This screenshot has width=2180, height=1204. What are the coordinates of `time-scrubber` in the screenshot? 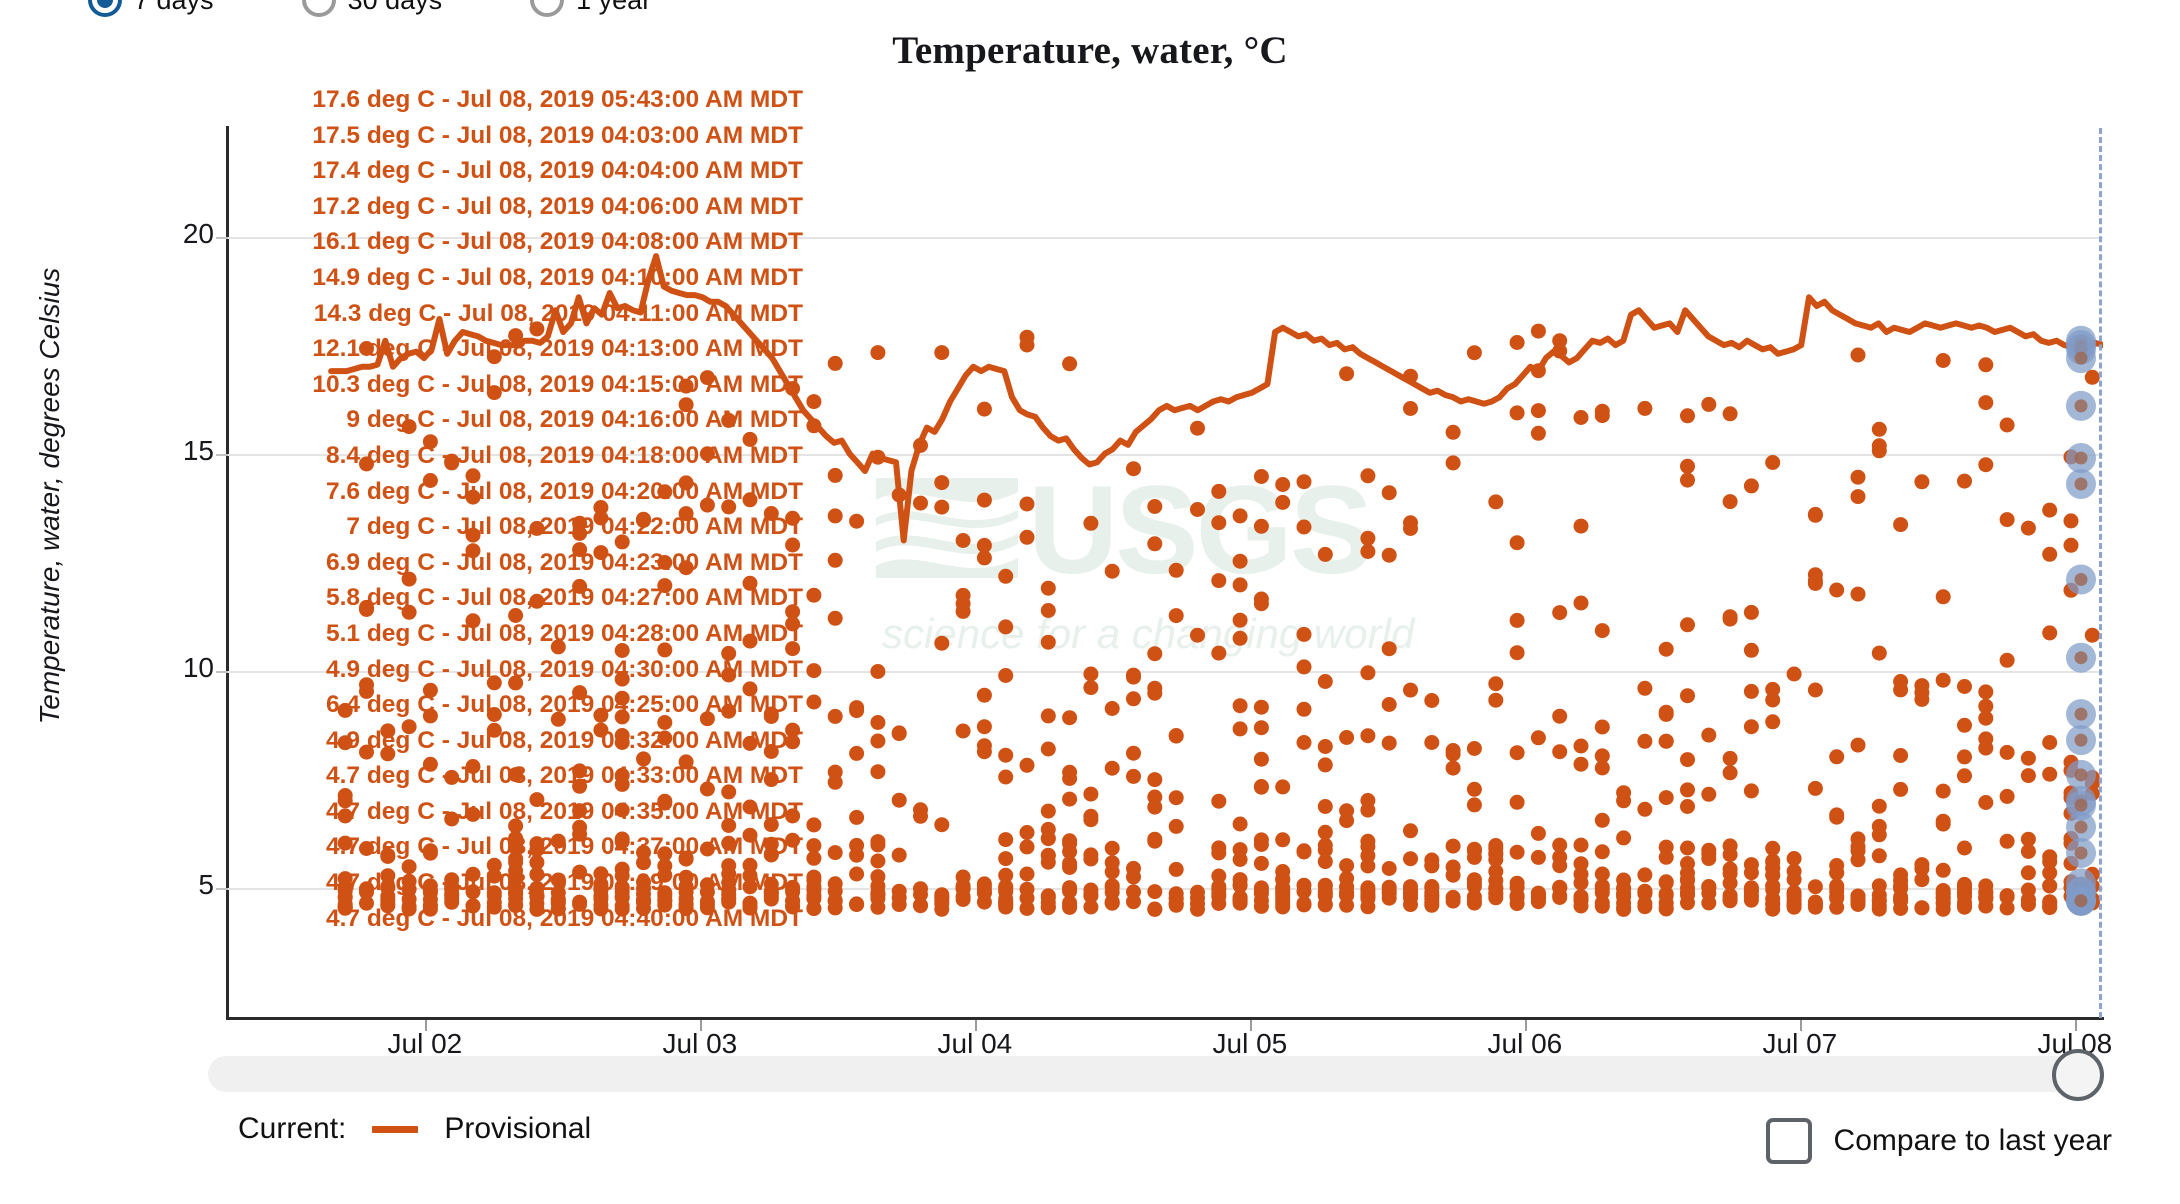 It's located at (1090, 1075).